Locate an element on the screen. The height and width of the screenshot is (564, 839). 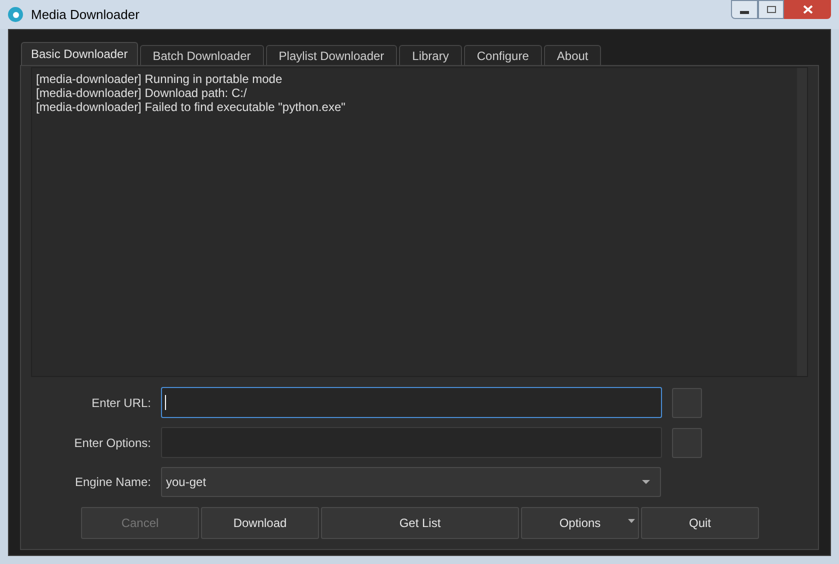
engine-dropdown: you-get is located at coordinates (411, 482).